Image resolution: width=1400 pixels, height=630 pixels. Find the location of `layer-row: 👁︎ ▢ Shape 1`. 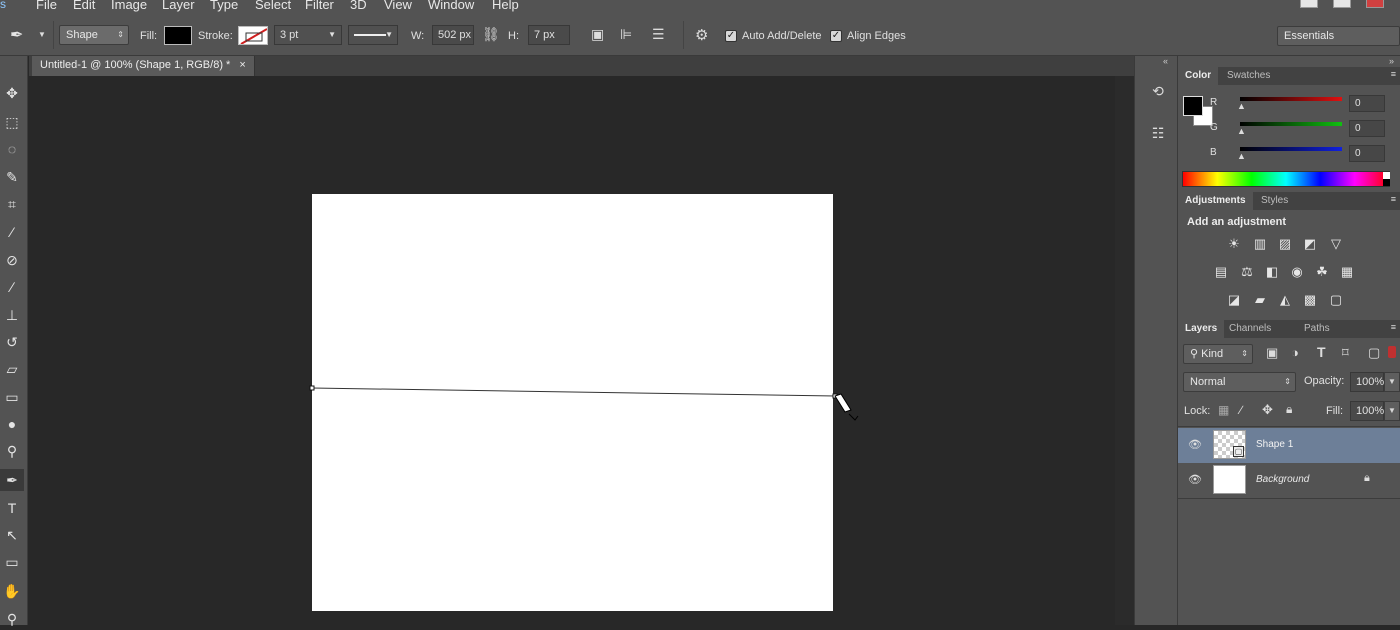

layer-row: 👁︎ ▢ Shape 1 is located at coordinates (1289, 445).